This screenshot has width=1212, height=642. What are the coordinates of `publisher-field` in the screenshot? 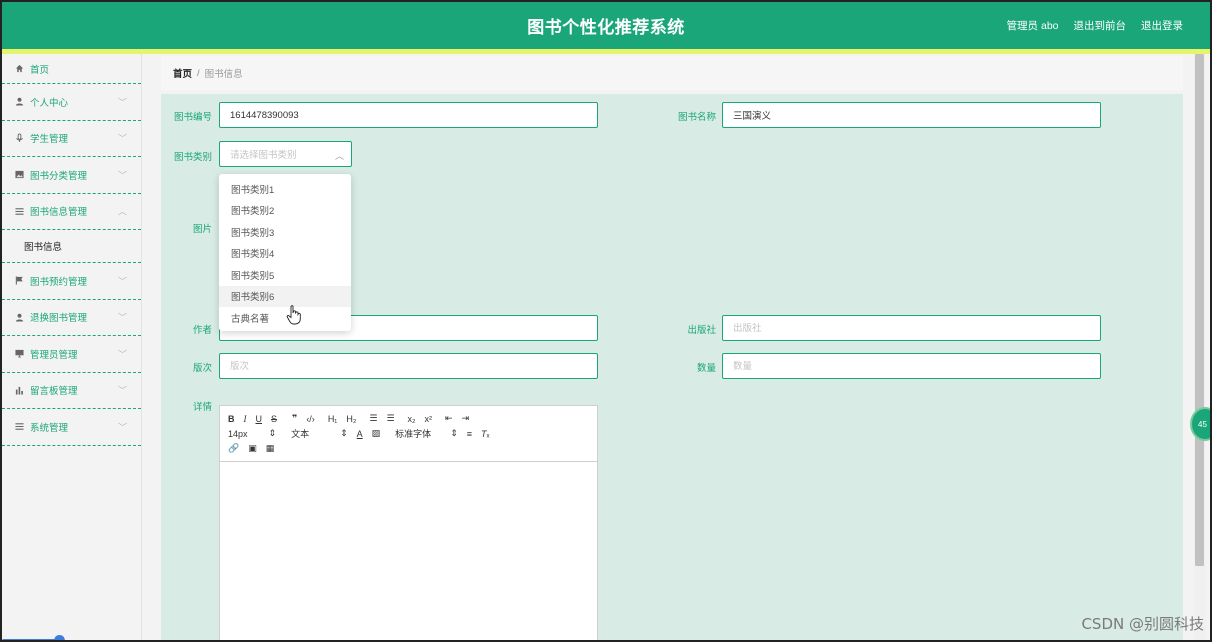 It's located at (911, 328).